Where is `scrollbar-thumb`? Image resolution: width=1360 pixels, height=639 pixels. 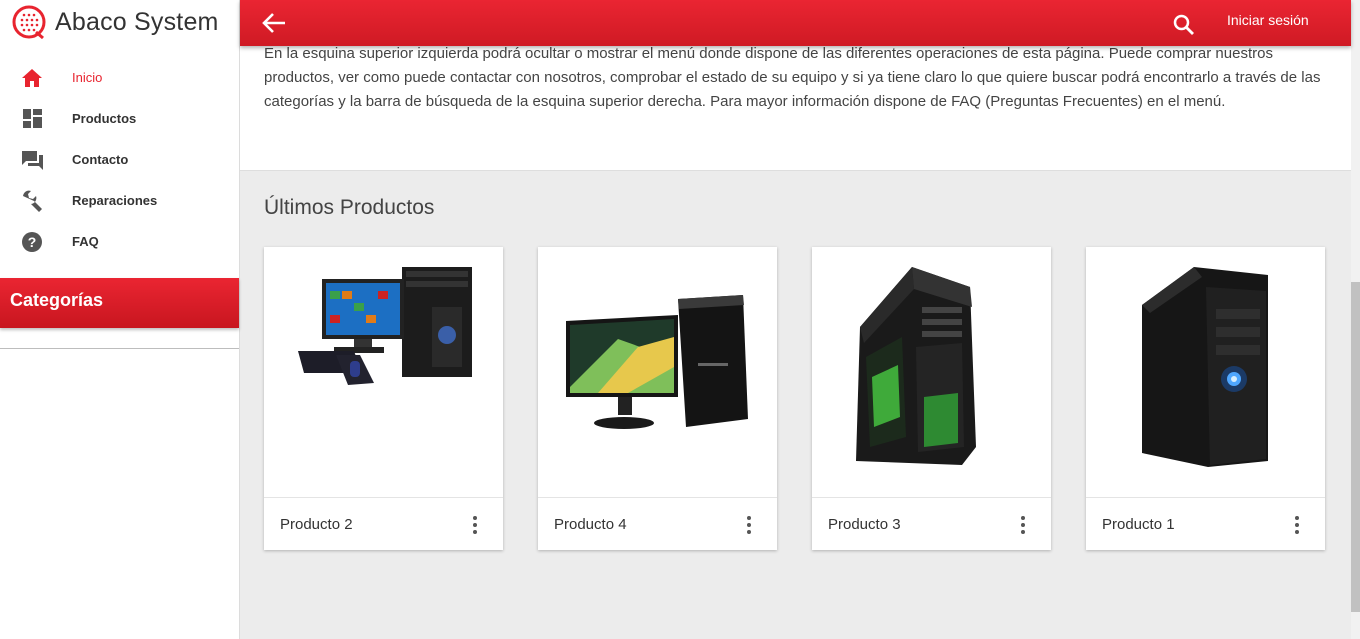 scrollbar-thumb is located at coordinates (1355, 447).